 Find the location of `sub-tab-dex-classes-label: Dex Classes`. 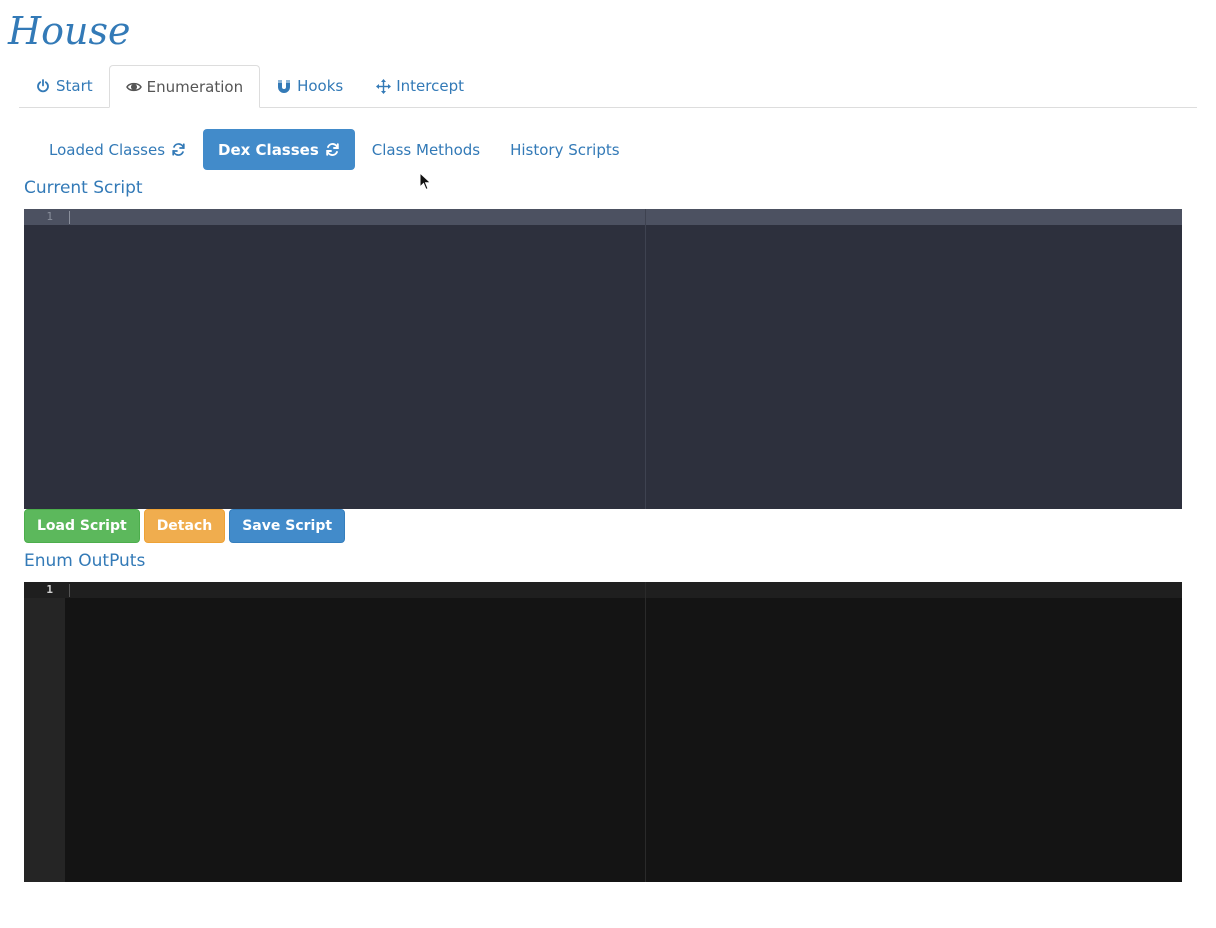

sub-tab-dex-classes-label: Dex Classes is located at coordinates (268, 149).